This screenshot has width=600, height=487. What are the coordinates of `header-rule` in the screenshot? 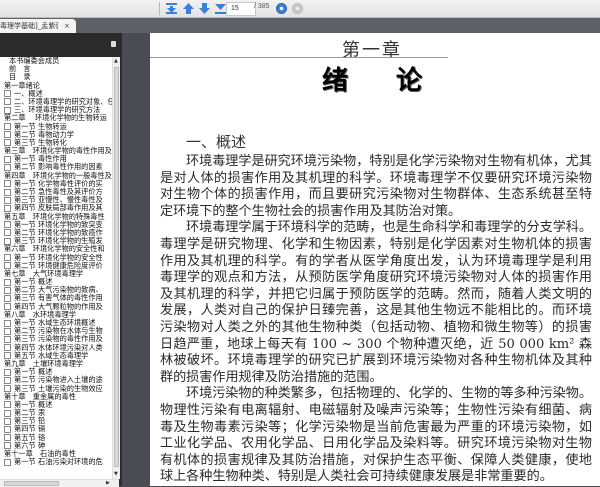 It's located at (299, 57).